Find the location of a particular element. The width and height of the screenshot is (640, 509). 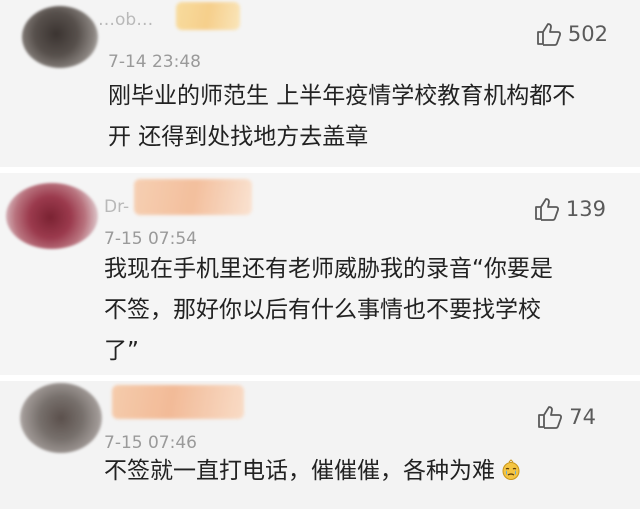

crying-face-icon is located at coordinates (511, 469).